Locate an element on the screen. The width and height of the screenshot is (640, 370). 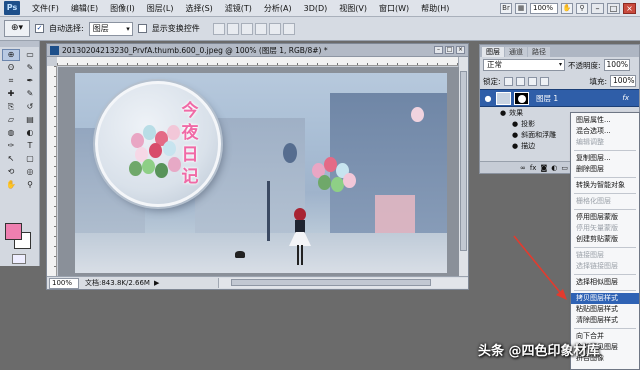
eyedropper-icon: ✒ is located at coordinates (30, 81).